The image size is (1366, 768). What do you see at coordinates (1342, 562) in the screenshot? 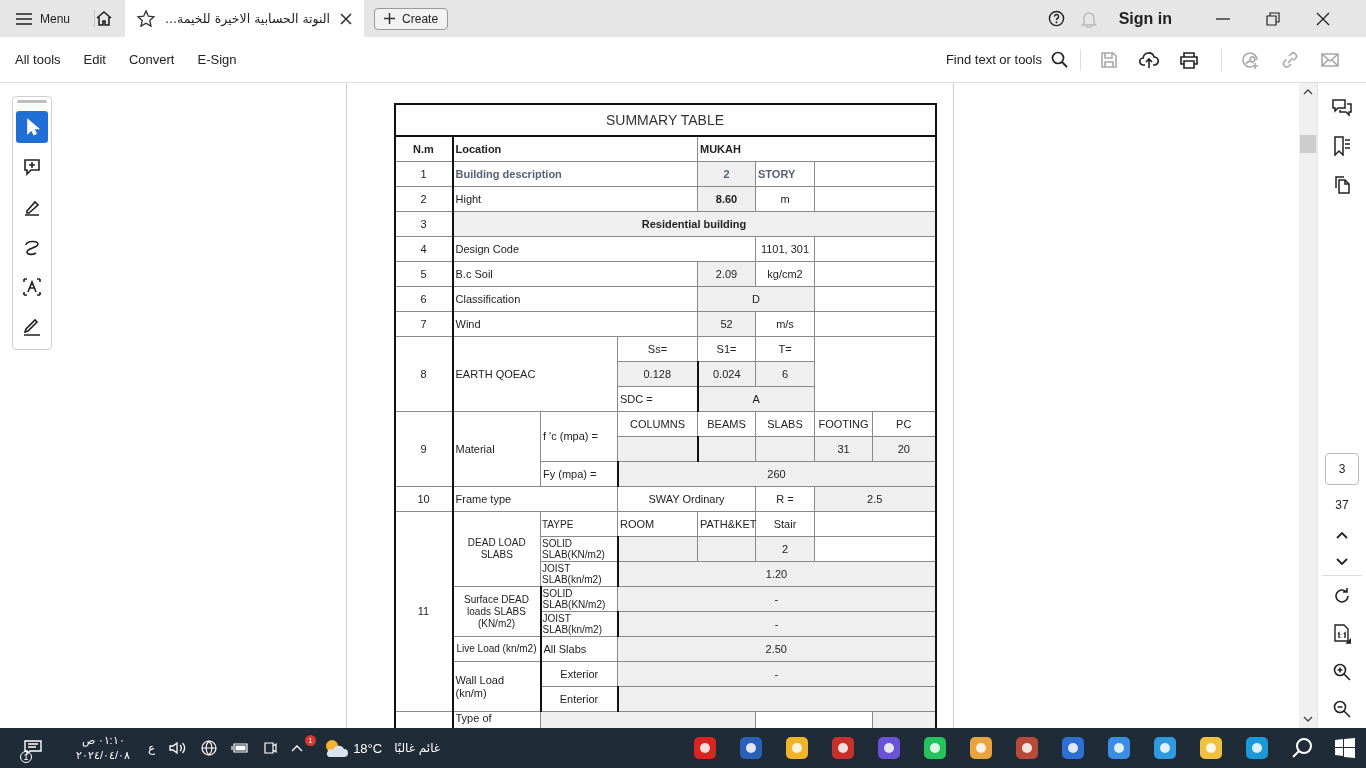
I see `next-page-icon` at bounding box center [1342, 562].